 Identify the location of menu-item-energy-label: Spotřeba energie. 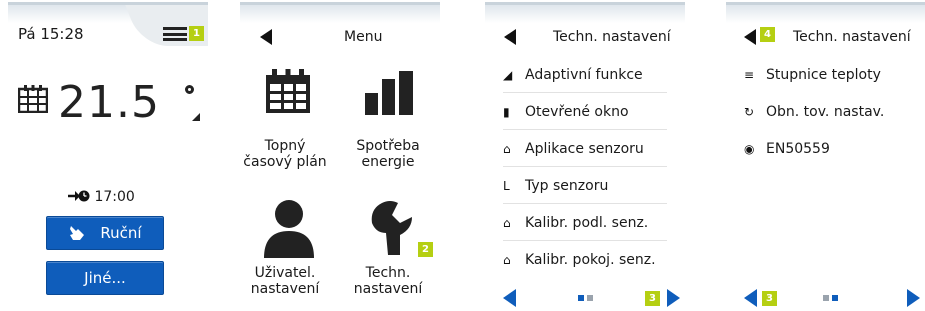
(388, 154).